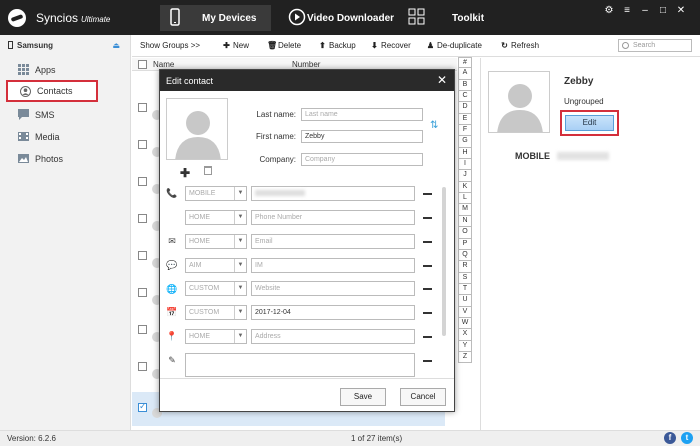 Image resolution: width=700 pixels, height=446 pixels. I want to click on new-button: ✚ New, so click(235, 45).